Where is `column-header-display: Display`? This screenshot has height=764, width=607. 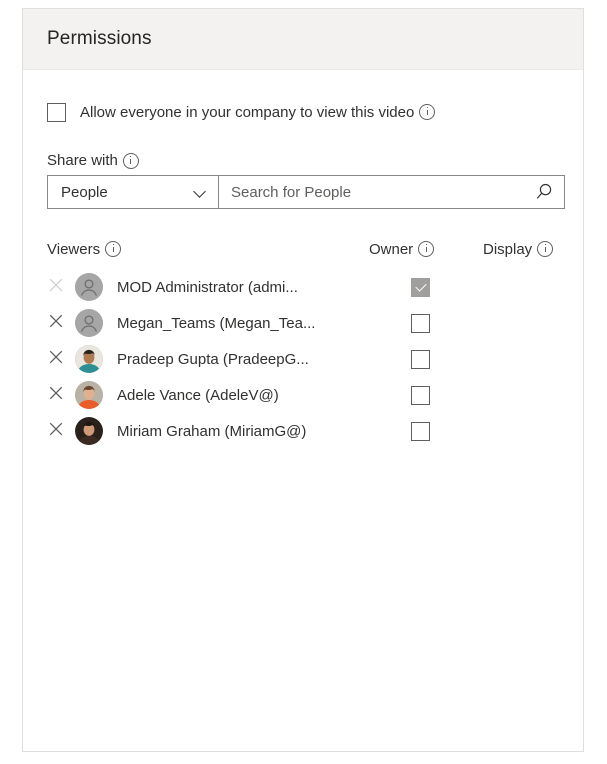 column-header-display: Display is located at coordinates (518, 249).